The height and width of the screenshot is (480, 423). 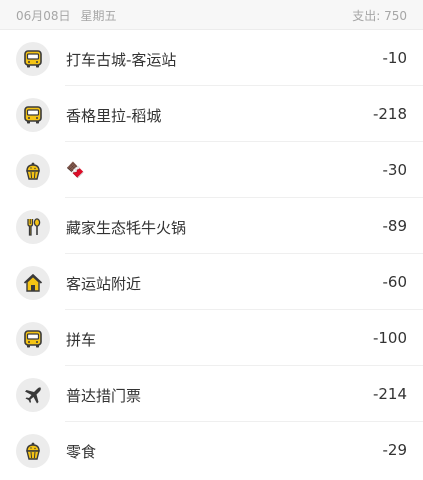 What do you see at coordinates (98, 16) in the screenshot?
I see `weekday-text: 星期五` at bounding box center [98, 16].